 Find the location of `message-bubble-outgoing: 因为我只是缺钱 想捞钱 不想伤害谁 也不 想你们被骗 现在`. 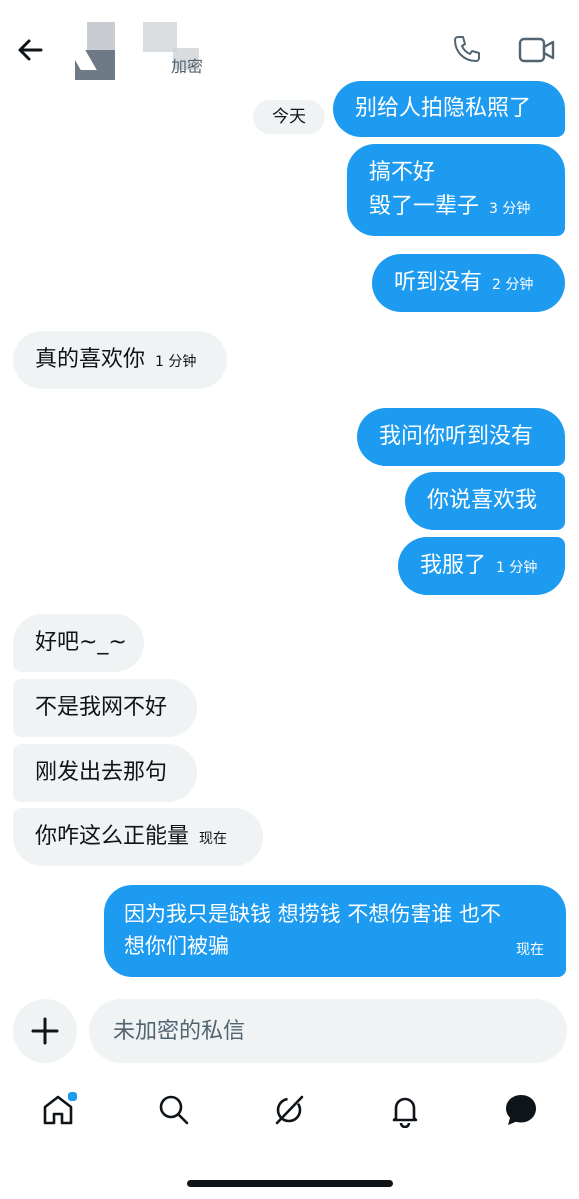

message-bubble-outgoing: 因为我只是缺钱 想捞钱 不想伤害谁 也不 想你们被骗 现在 is located at coordinates (335, 931).